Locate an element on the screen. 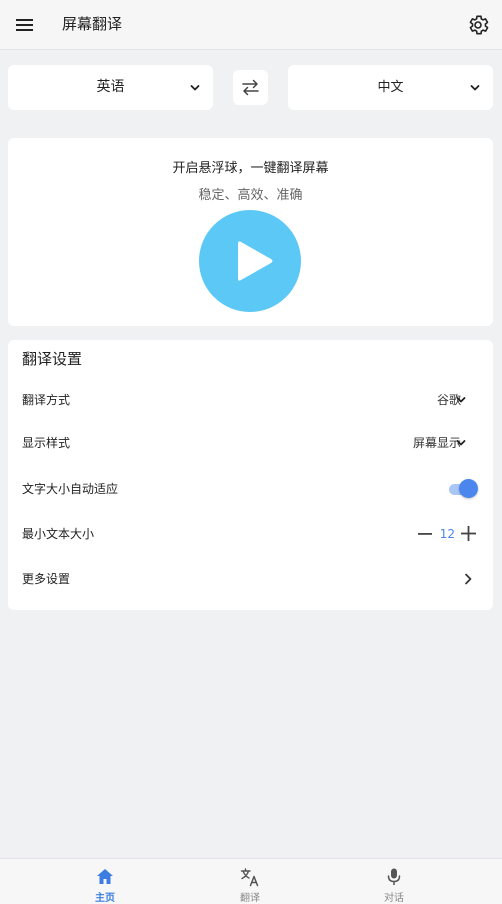 This screenshot has width=502, height=904. start-floating-ball-button is located at coordinates (250, 261).